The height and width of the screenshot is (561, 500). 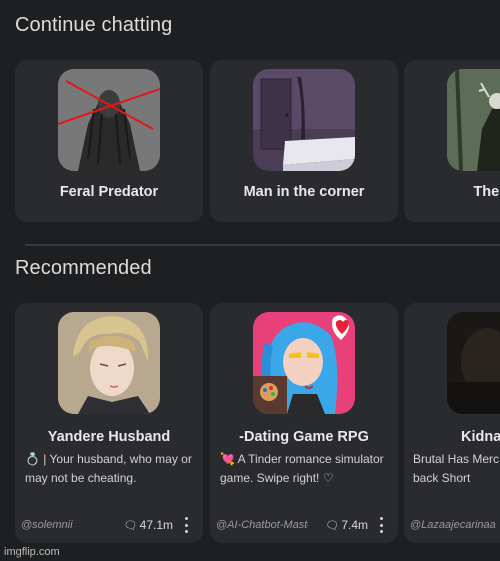 I want to click on watermark: imgflip.com, so click(x=32, y=552).